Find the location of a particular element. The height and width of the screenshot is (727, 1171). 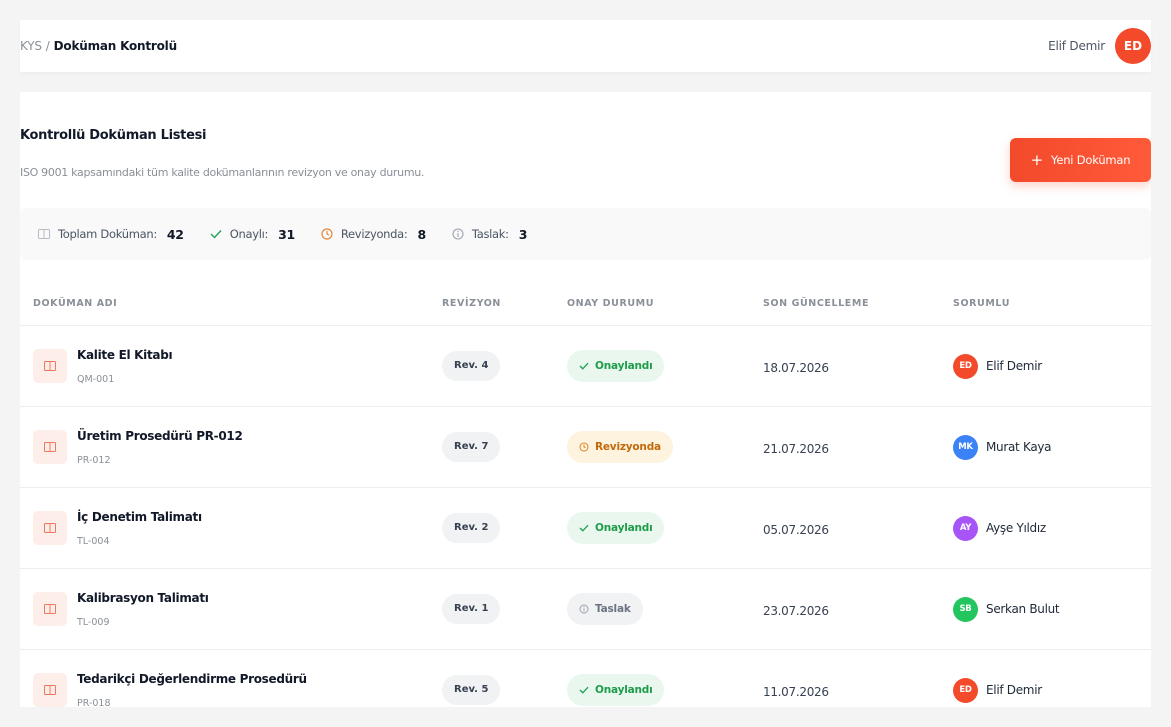

cell-owner: ED Elif Demir is located at coordinates (1052, 690).